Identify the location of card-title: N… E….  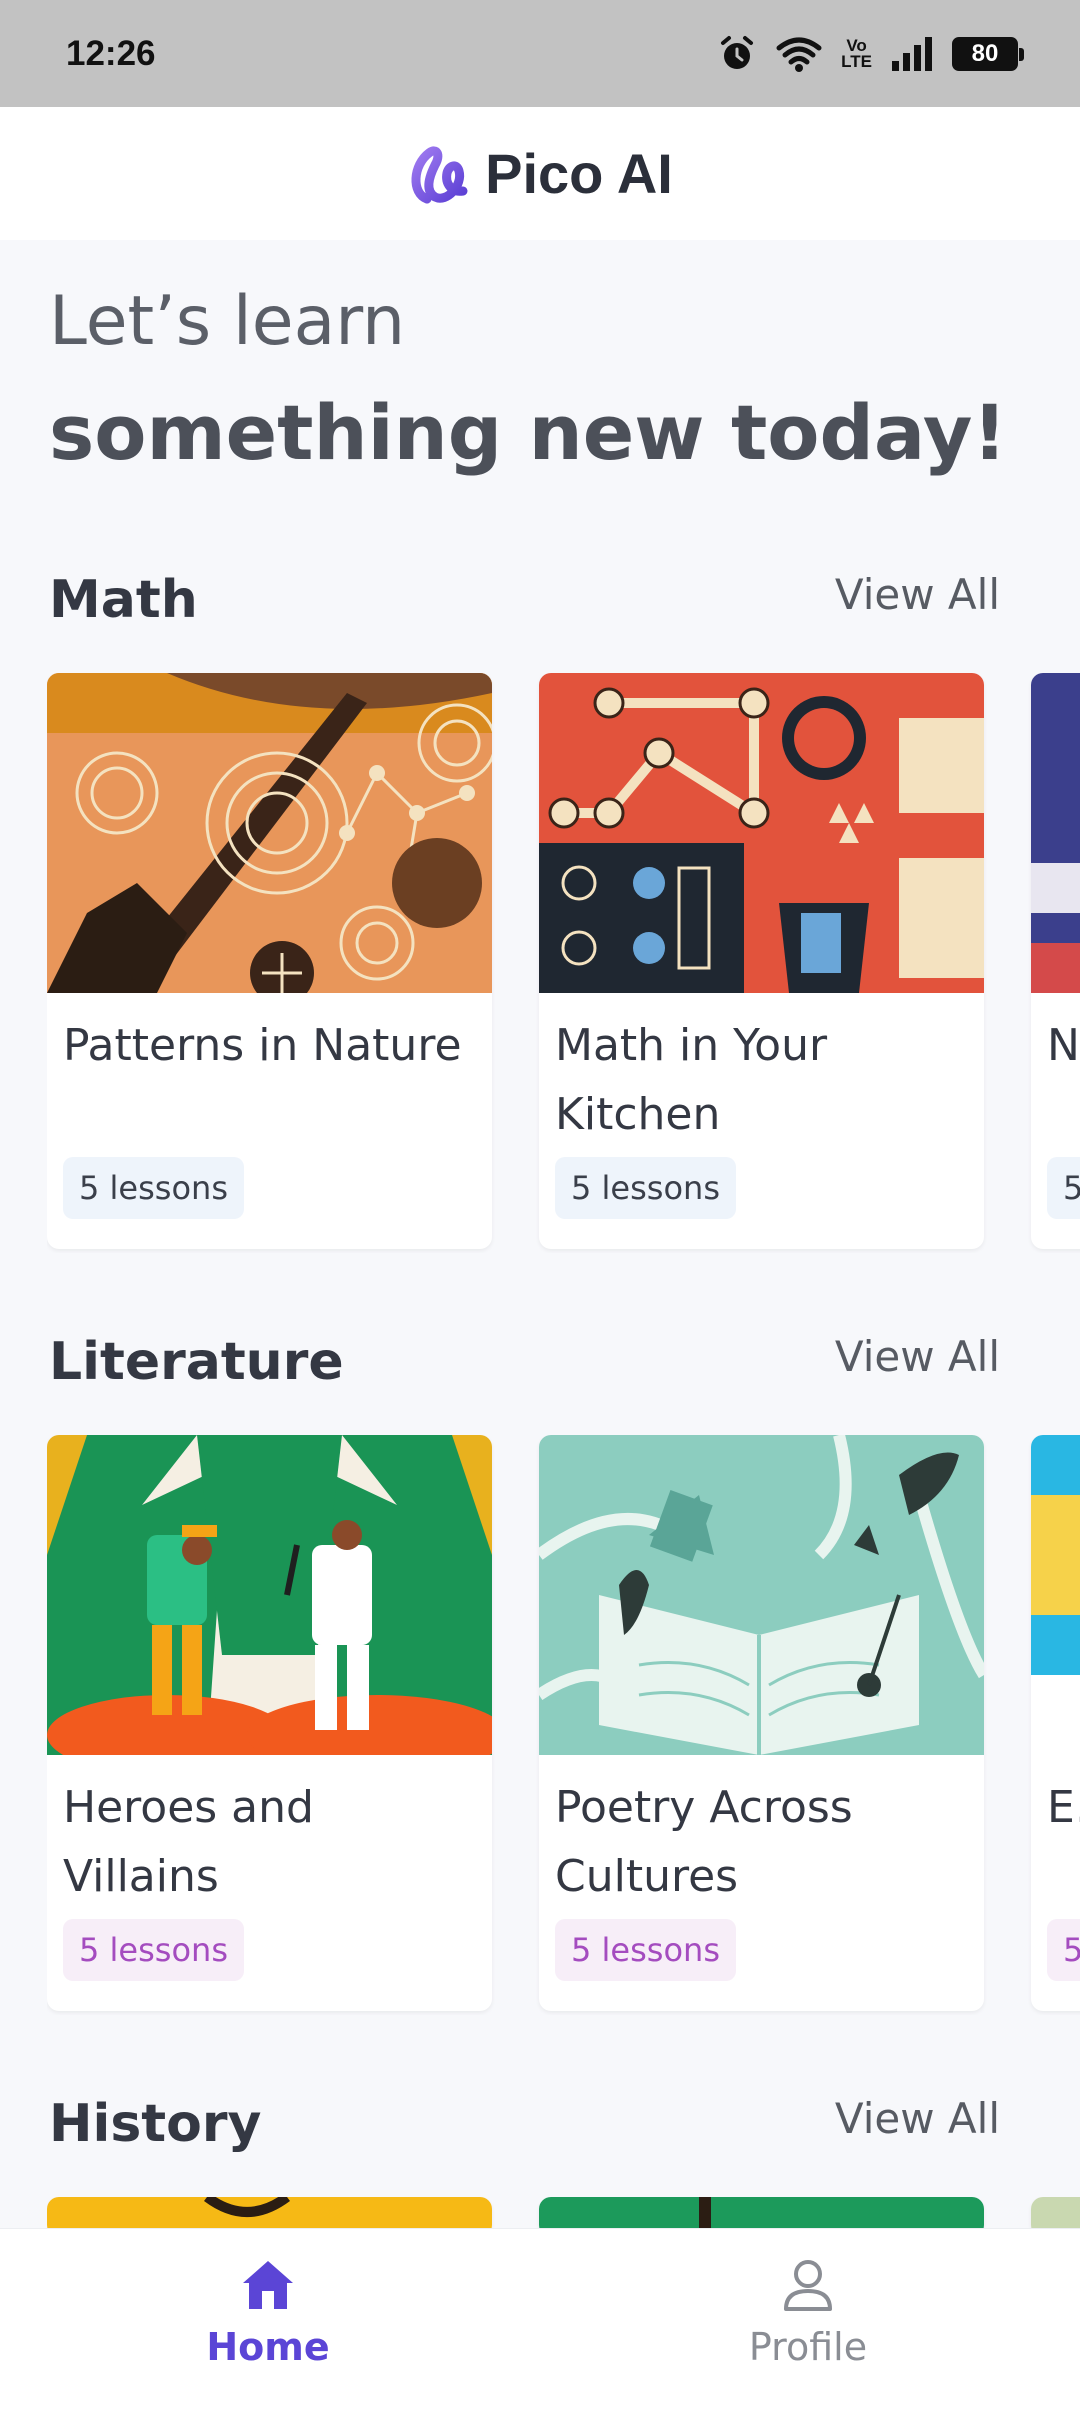
(1063, 1045).